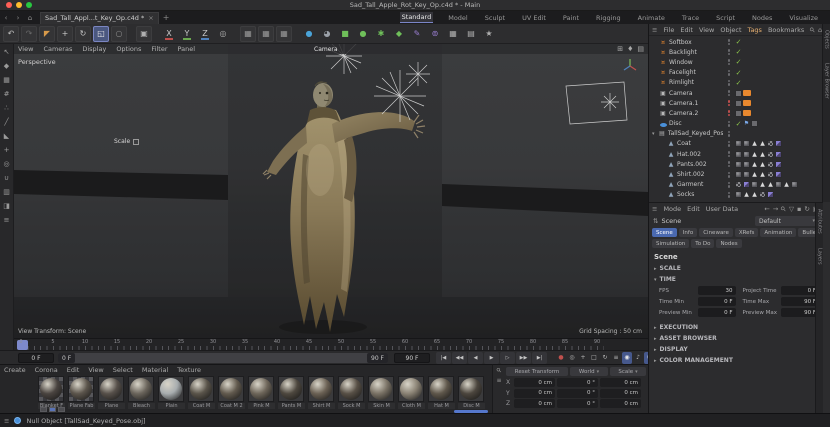 This screenshot has width=830, height=427. I want to click on object-row: ▣ Camera.2, so click(736, 113).